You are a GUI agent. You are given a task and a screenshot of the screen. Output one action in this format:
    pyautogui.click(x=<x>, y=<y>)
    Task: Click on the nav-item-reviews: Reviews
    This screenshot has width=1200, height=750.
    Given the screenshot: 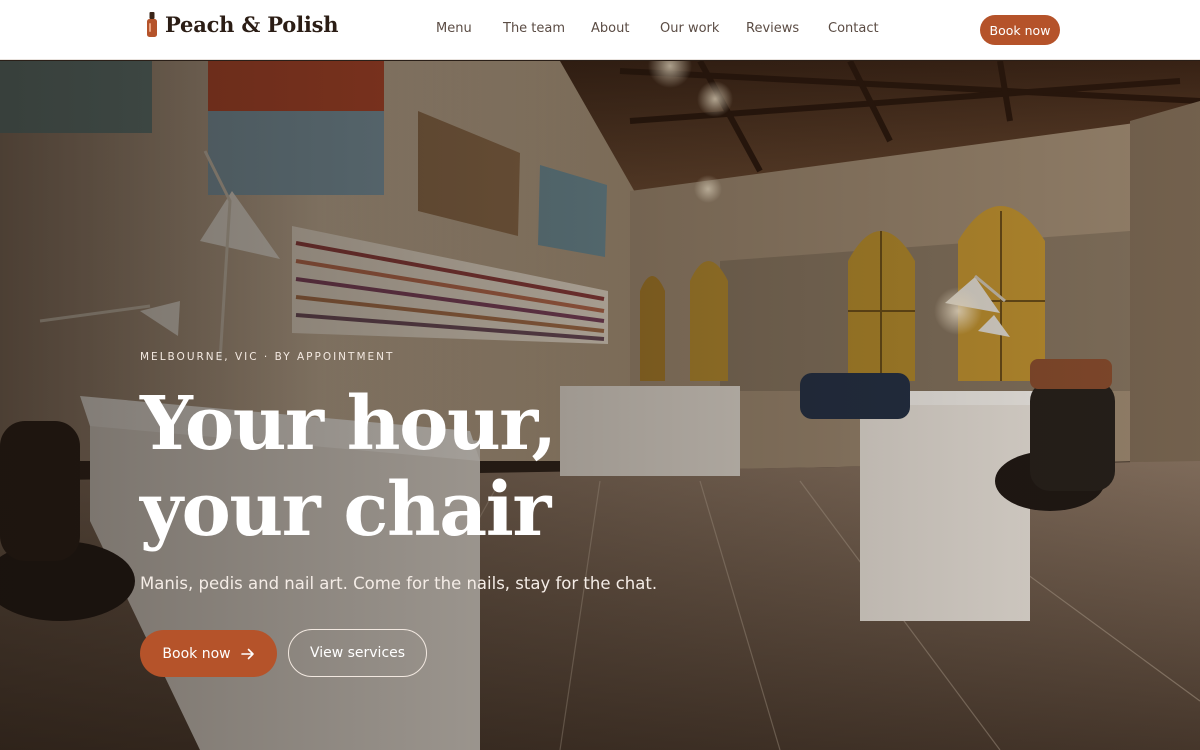 What is the action you would take?
    pyautogui.click(x=772, y=28)
    